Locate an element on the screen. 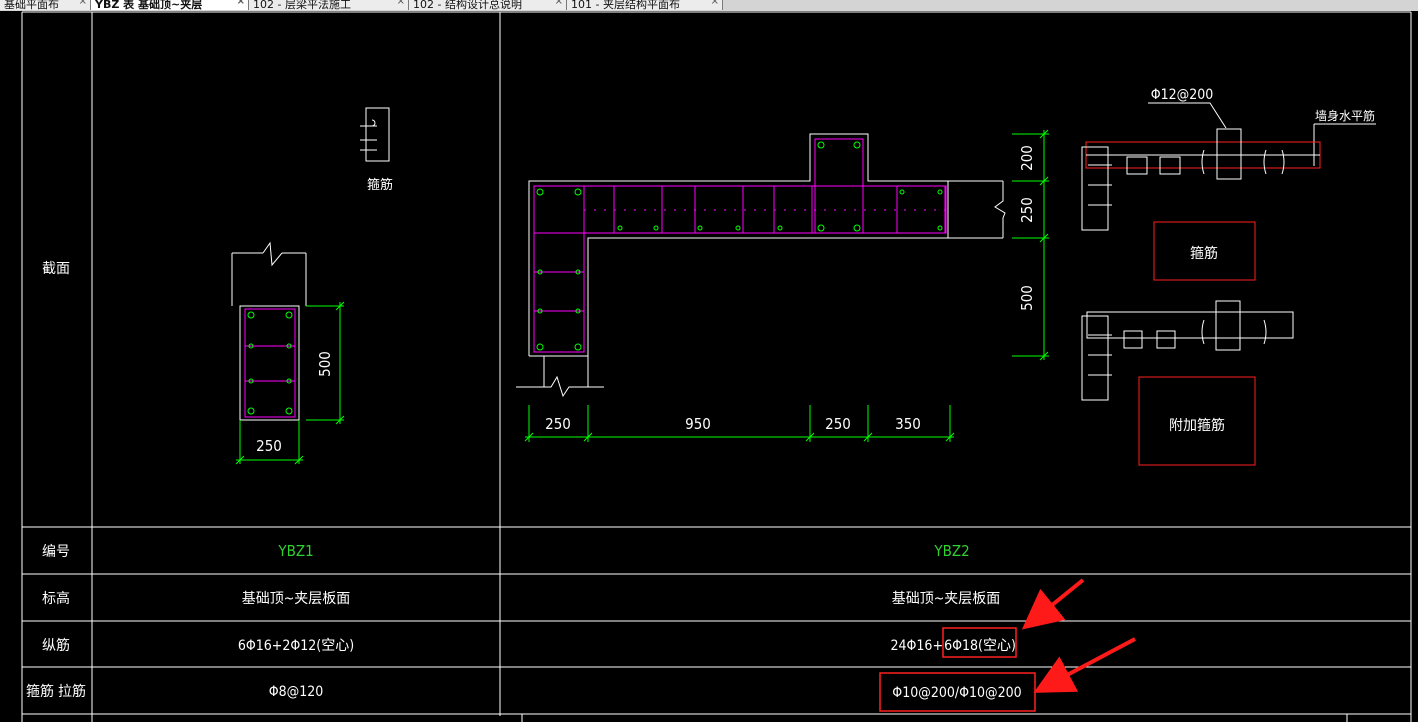  ybz1-id: YBZ1 is located at coordinates (295, 551).